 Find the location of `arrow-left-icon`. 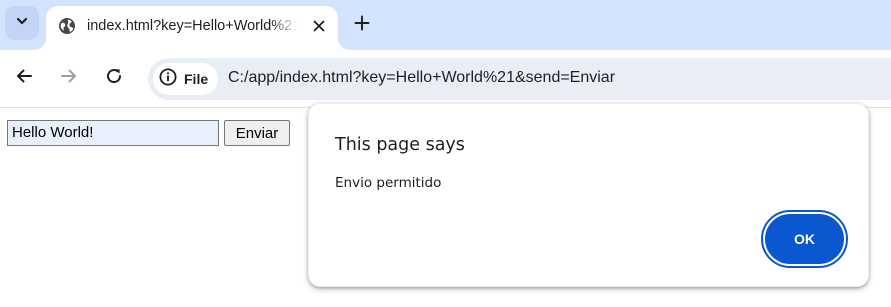

arrow-left-icon is located at coordinates (24, 78).